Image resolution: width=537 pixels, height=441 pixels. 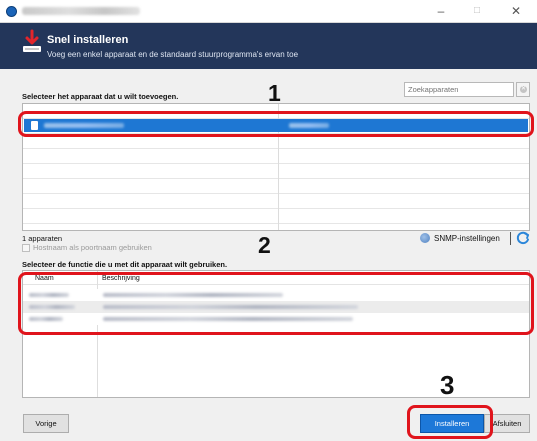 I want to click on toolbar-divider, so click(x=510, y=238).